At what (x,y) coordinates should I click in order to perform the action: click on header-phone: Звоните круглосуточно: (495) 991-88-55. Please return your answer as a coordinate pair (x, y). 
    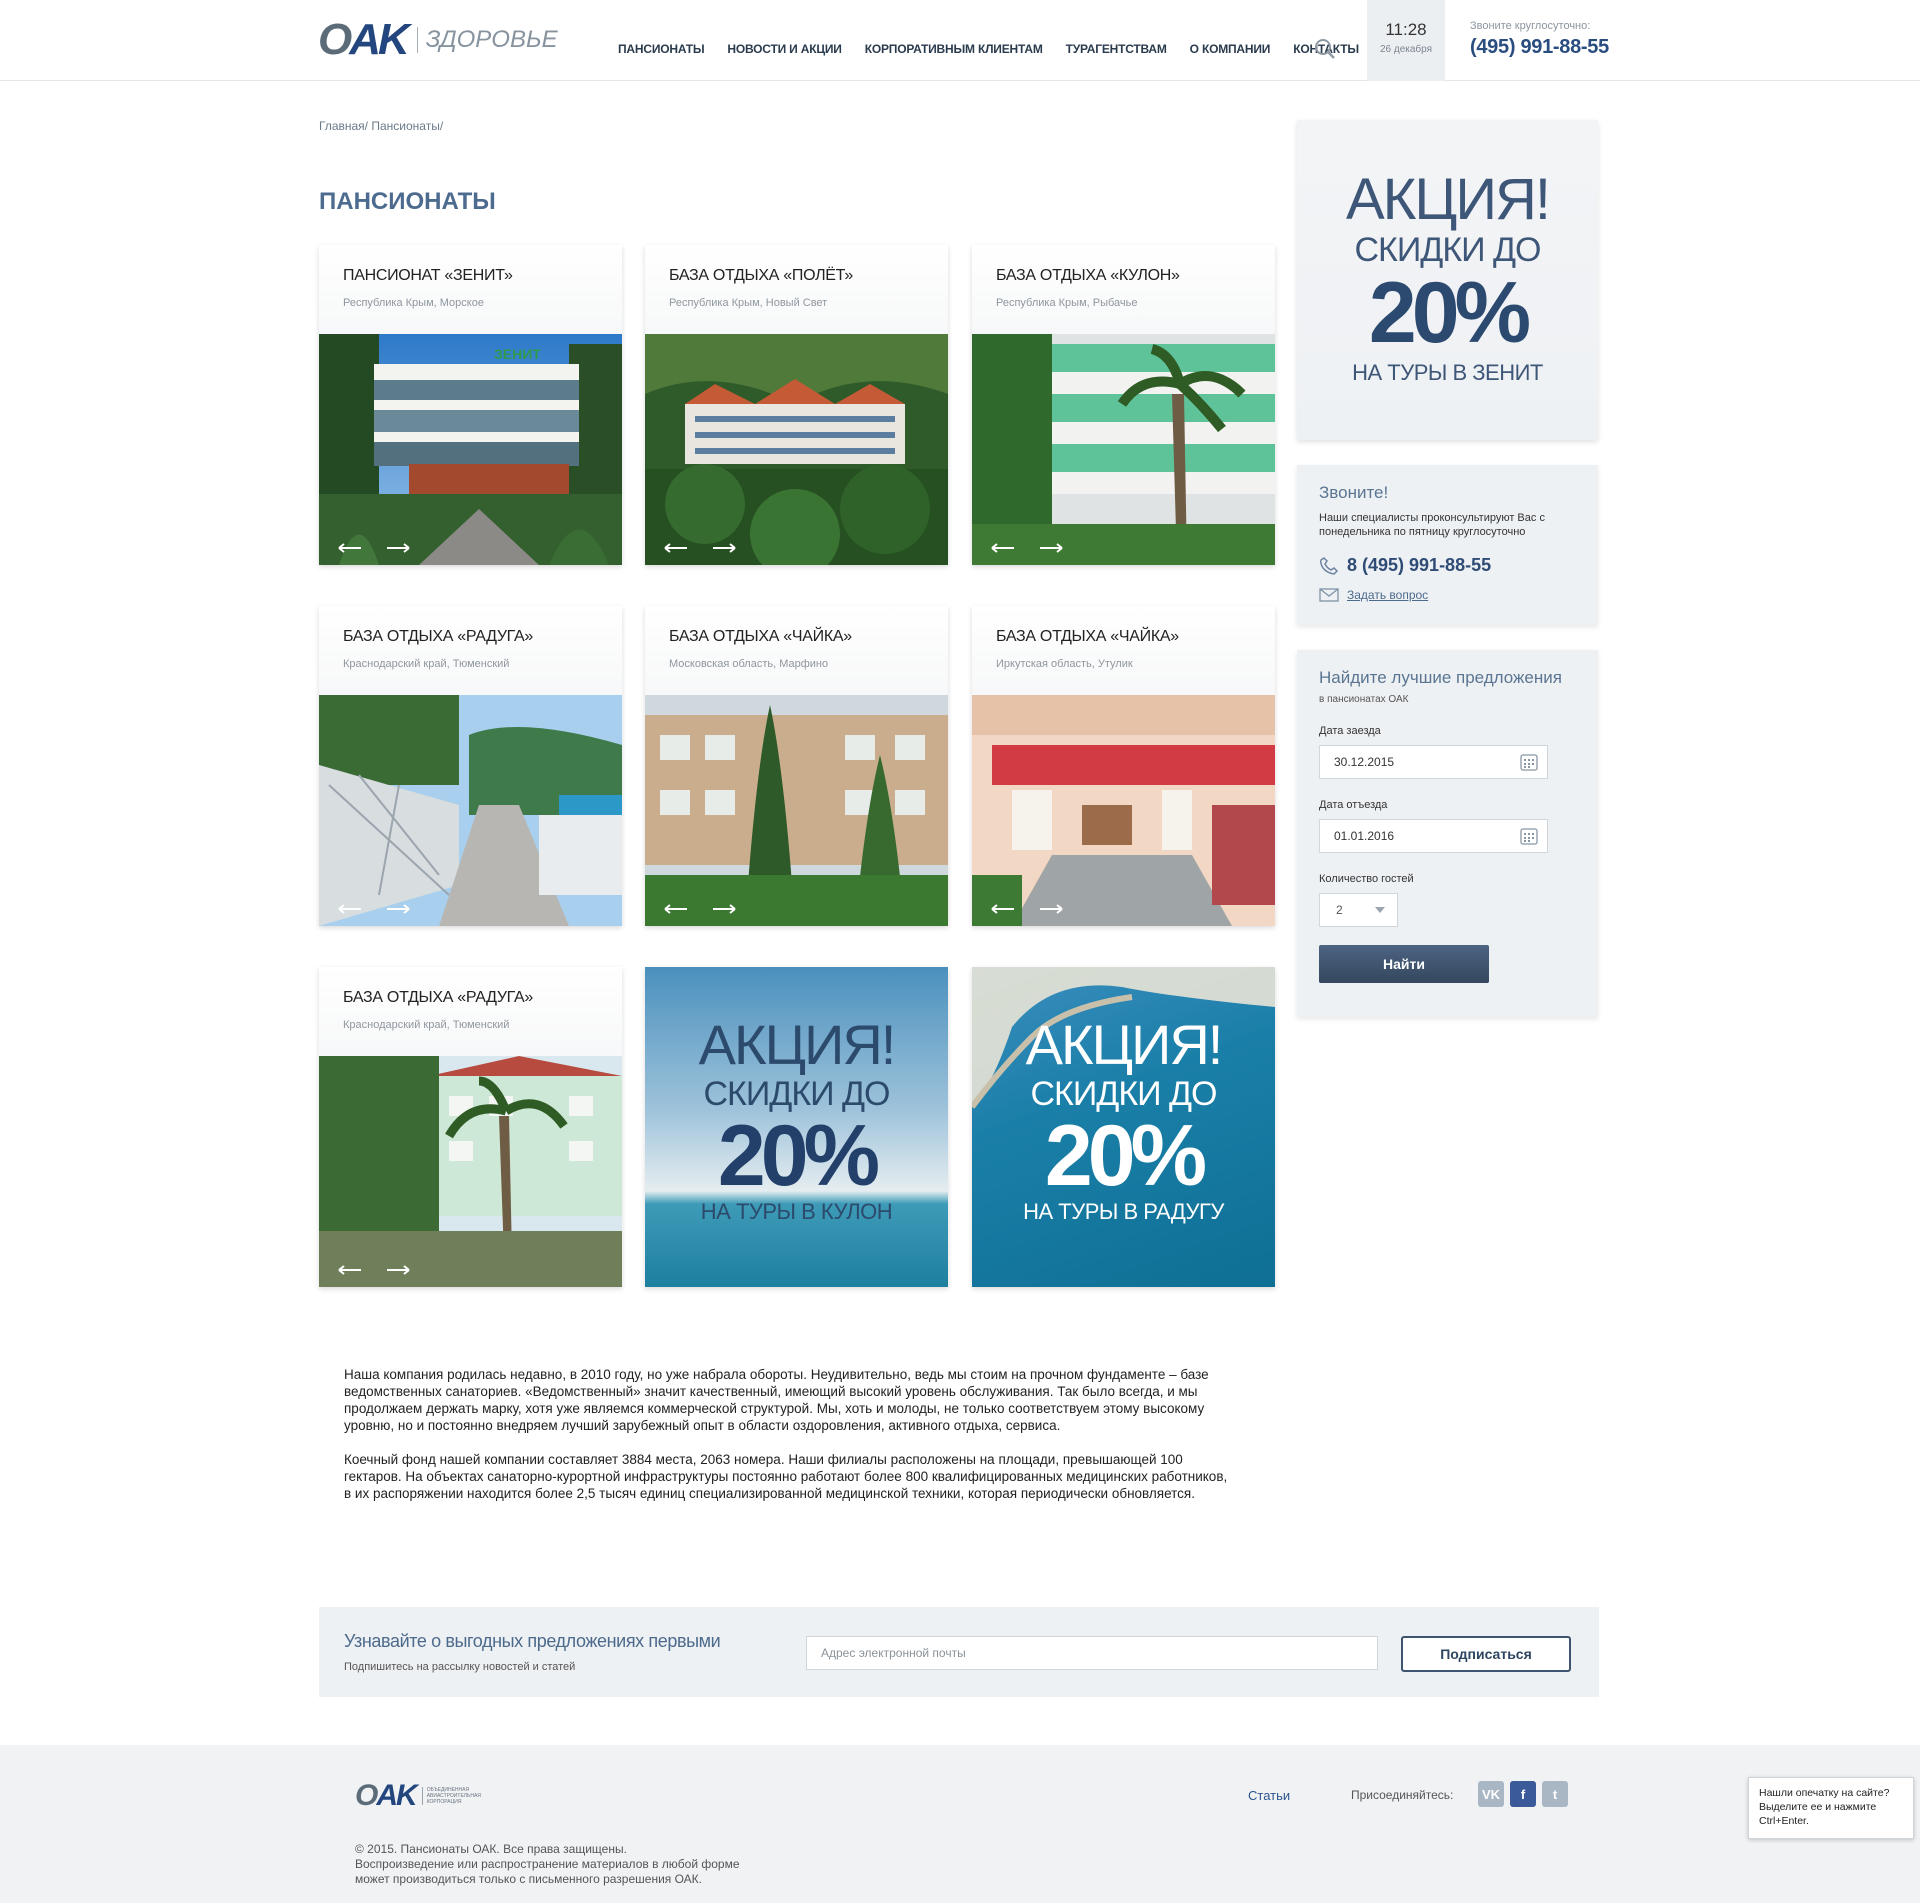
    Looking at the image, I should click on (1539, 39).